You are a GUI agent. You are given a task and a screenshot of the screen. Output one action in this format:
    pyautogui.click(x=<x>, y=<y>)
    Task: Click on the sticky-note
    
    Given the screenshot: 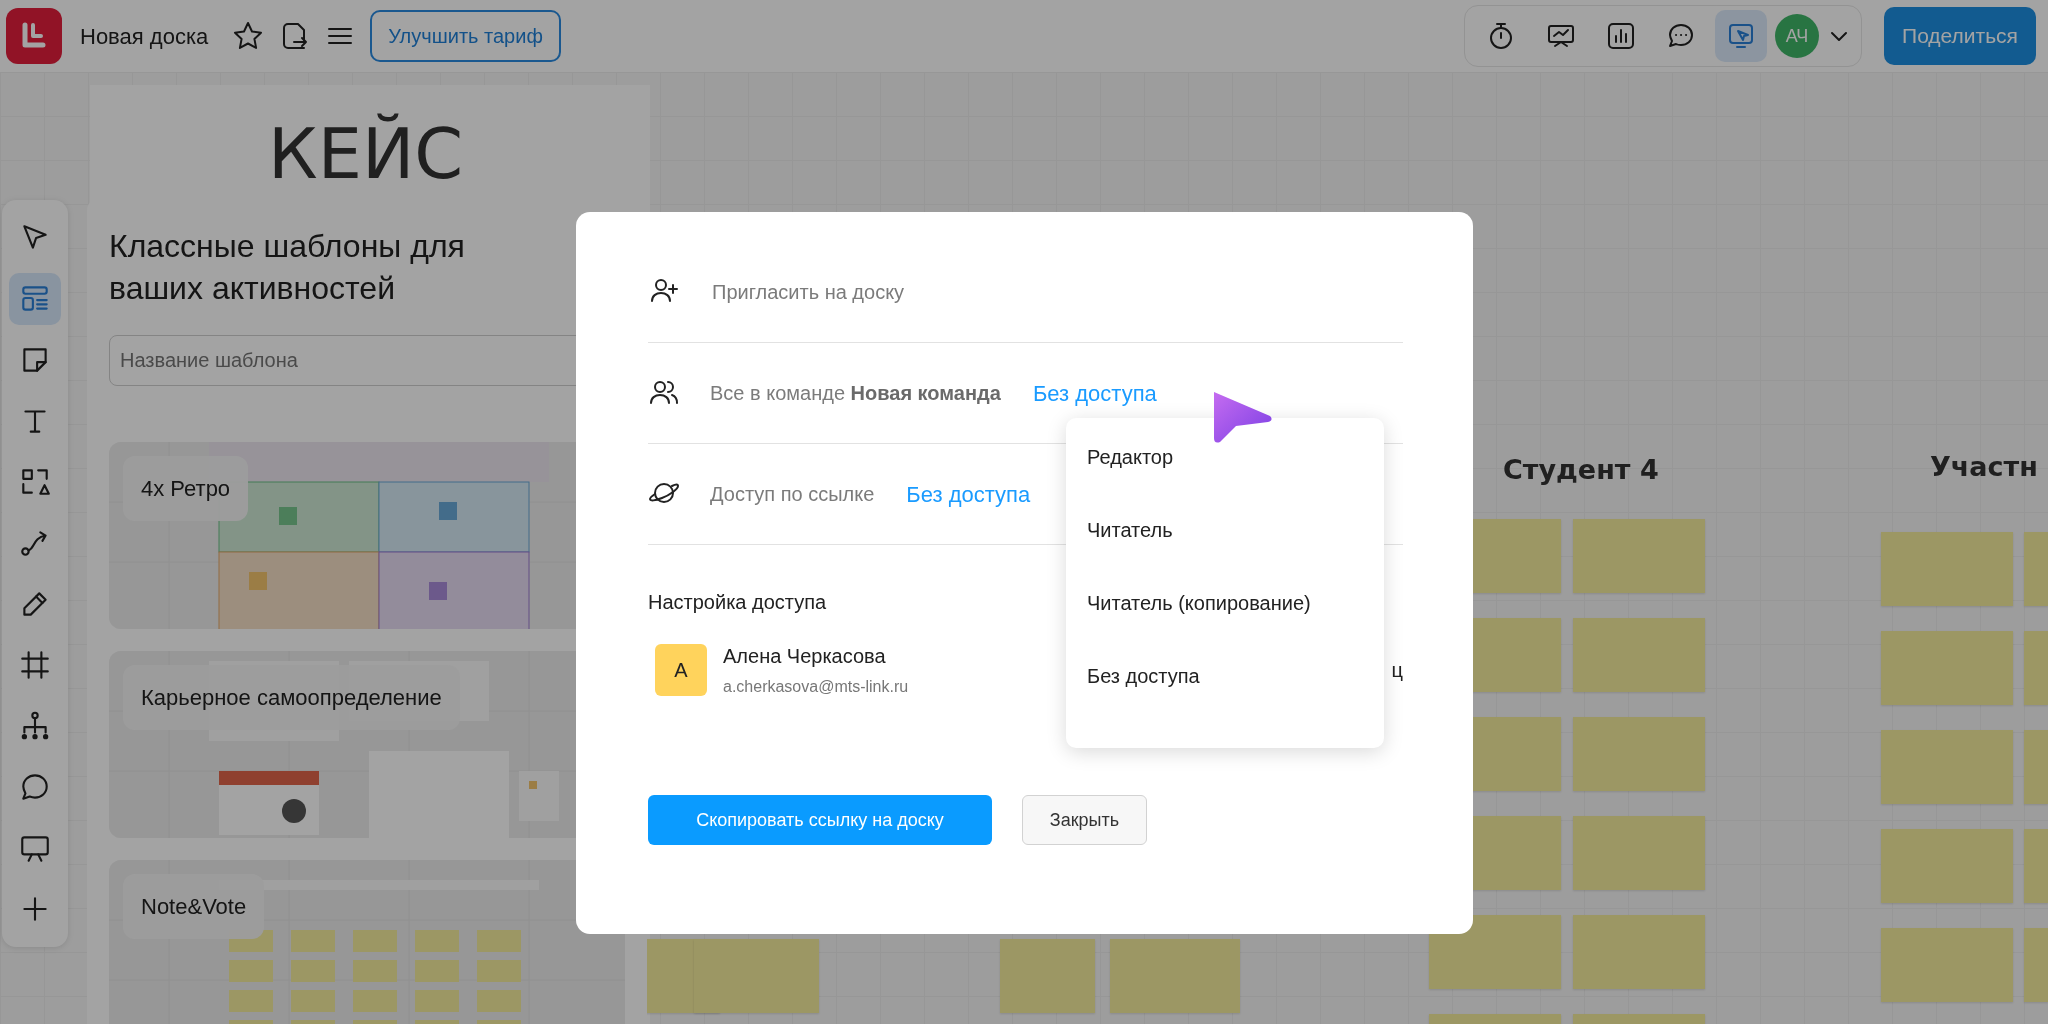 What is the action you would take?
    pyautogui.click(x=1495, y=952)
    